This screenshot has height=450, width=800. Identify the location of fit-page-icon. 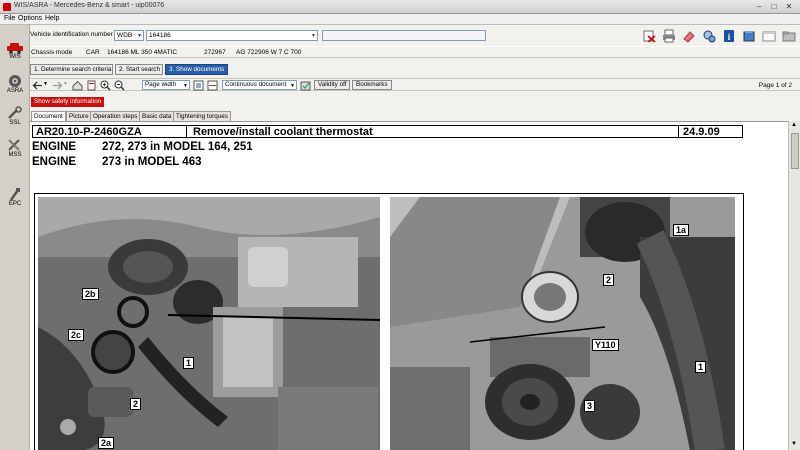
(198, 85).